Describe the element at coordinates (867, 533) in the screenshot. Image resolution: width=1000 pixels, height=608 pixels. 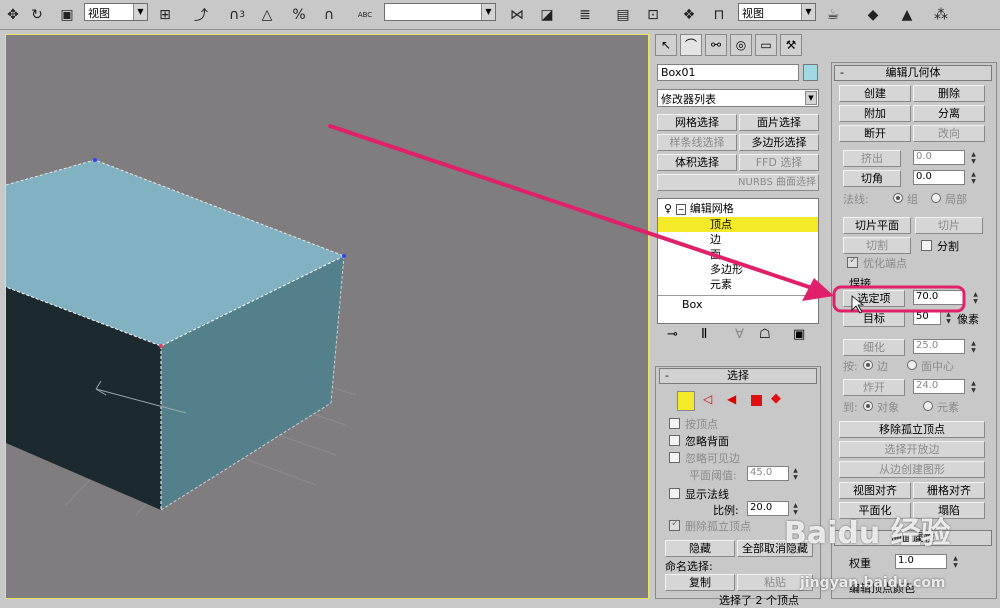
I see `baidu-watermark-logo: Baidu 经验` at that location.